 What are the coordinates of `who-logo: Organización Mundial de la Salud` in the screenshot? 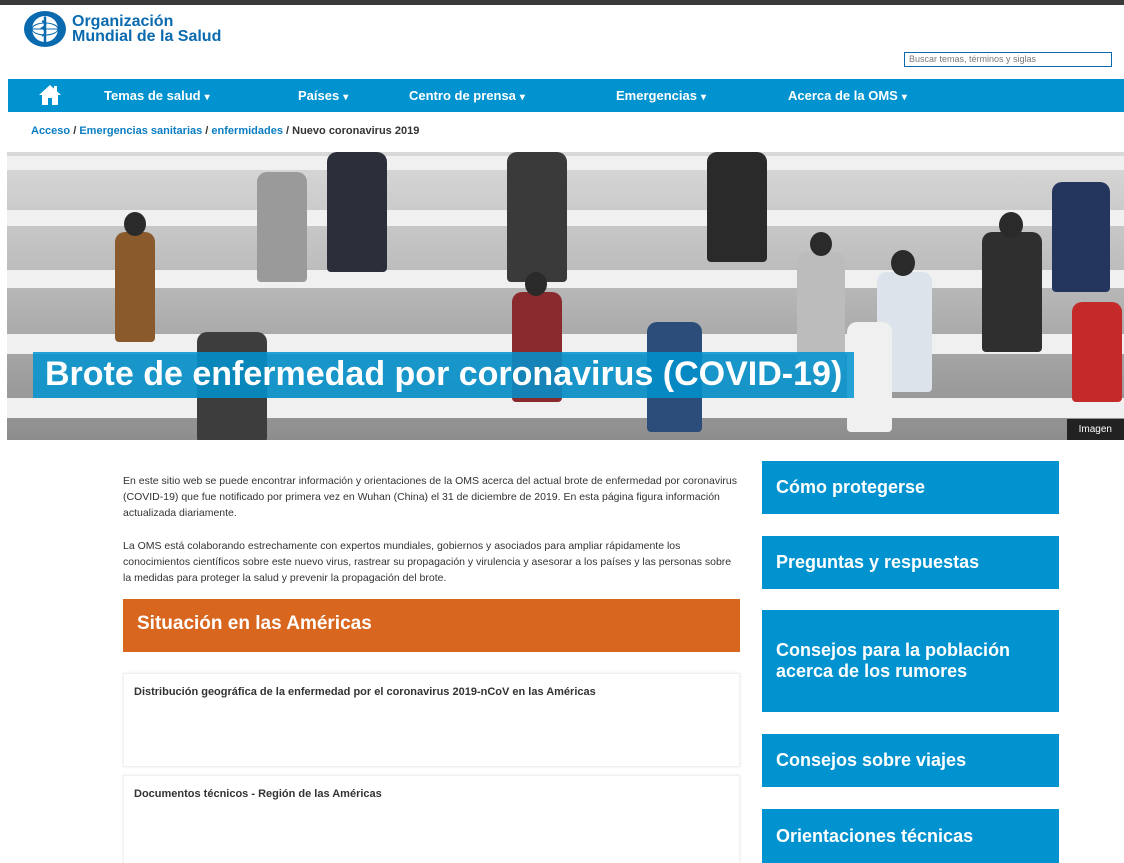 It's located at (121, 29).